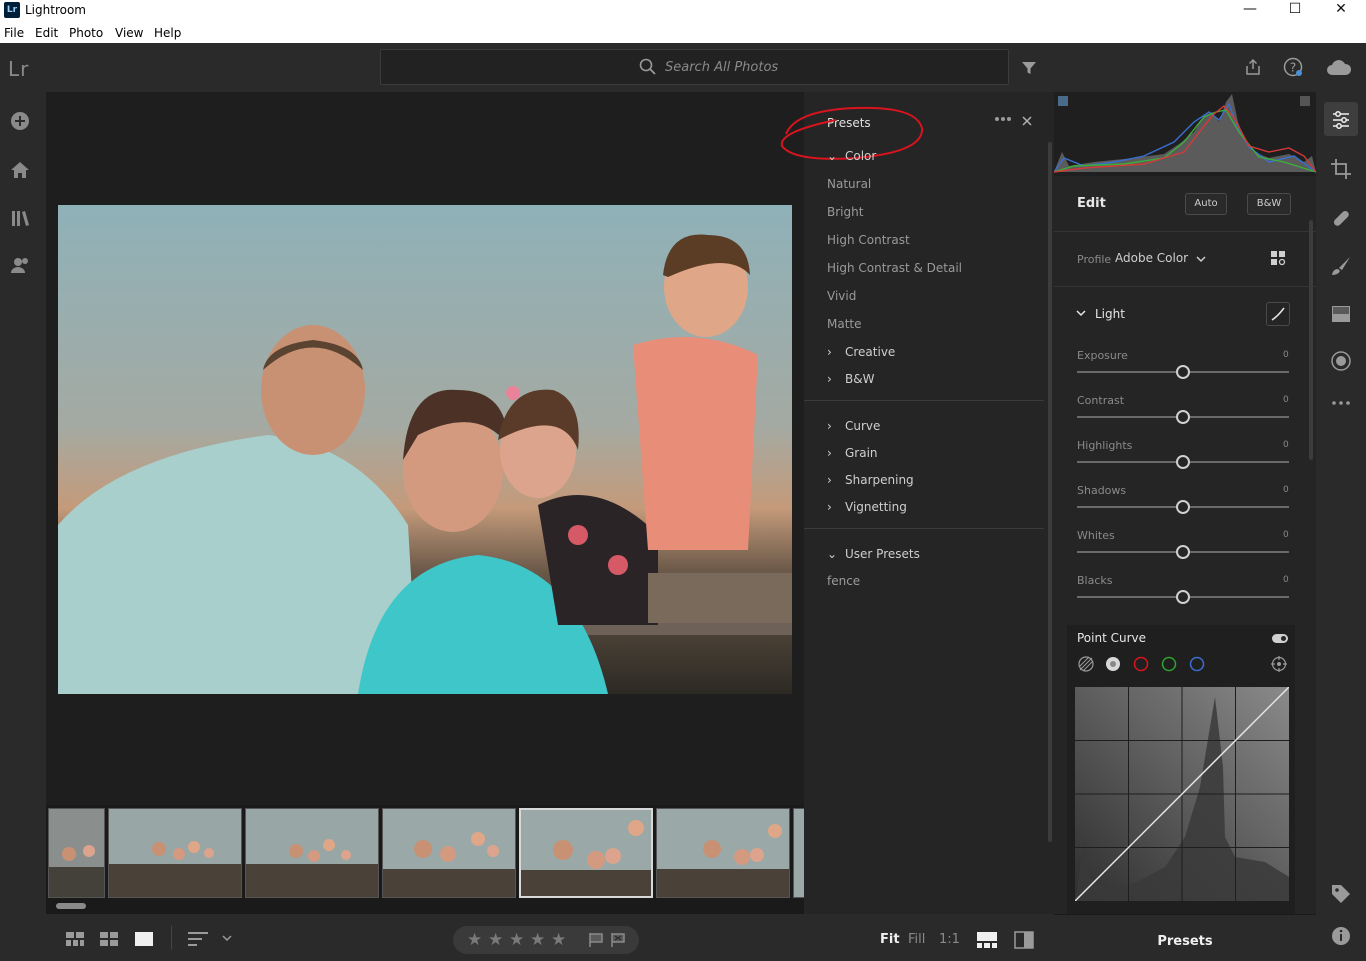 Image resolution: width=1366 pixels, height=961 pixels. Describe the element at coordinates (1286, 535) in the screenshot. I see `slider-value-whites: 0` at that location.